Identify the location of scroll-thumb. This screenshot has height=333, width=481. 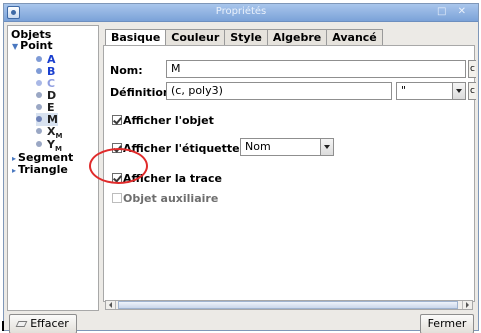
(288, 305).